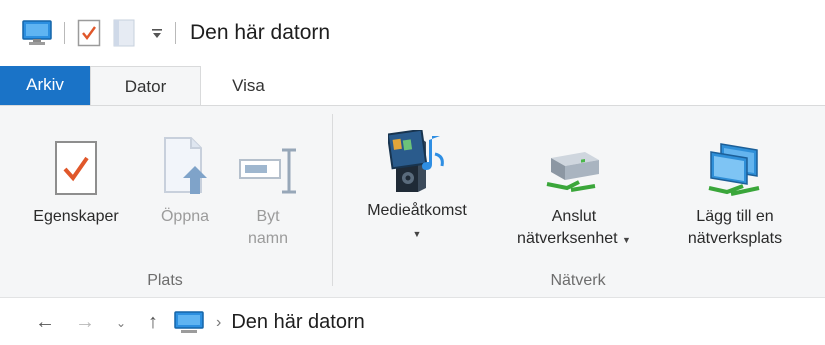  Describe the element at coordinates (145, 86) in the screenshot. I see `tab-dator: Dator` at that location.